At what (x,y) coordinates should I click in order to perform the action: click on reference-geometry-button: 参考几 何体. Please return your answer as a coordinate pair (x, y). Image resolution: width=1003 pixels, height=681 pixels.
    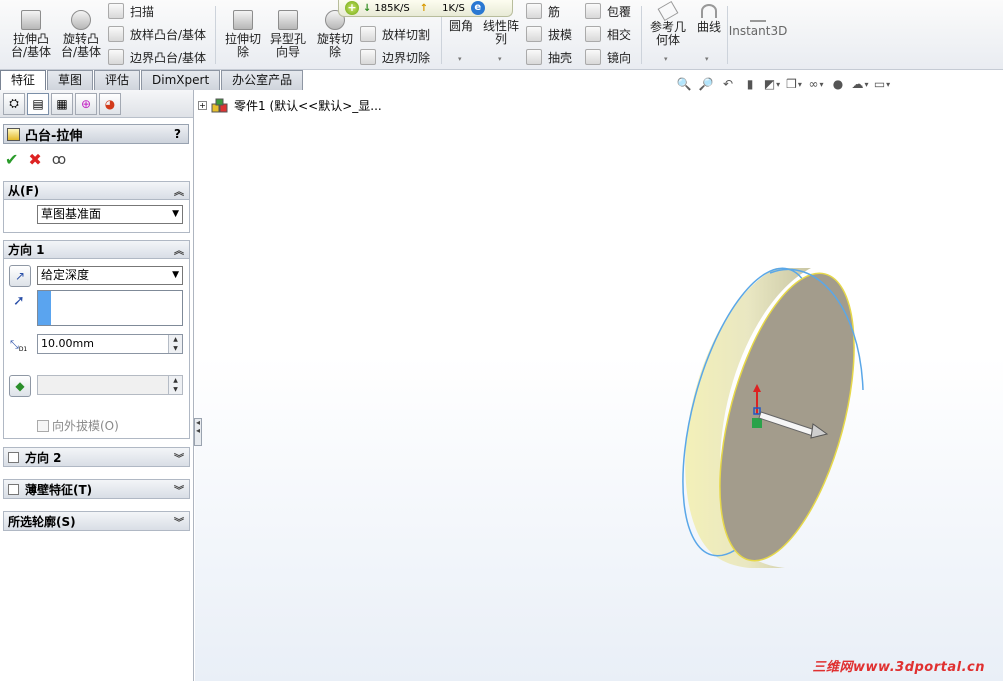
    Looking at the image, I should click on (668, 23).